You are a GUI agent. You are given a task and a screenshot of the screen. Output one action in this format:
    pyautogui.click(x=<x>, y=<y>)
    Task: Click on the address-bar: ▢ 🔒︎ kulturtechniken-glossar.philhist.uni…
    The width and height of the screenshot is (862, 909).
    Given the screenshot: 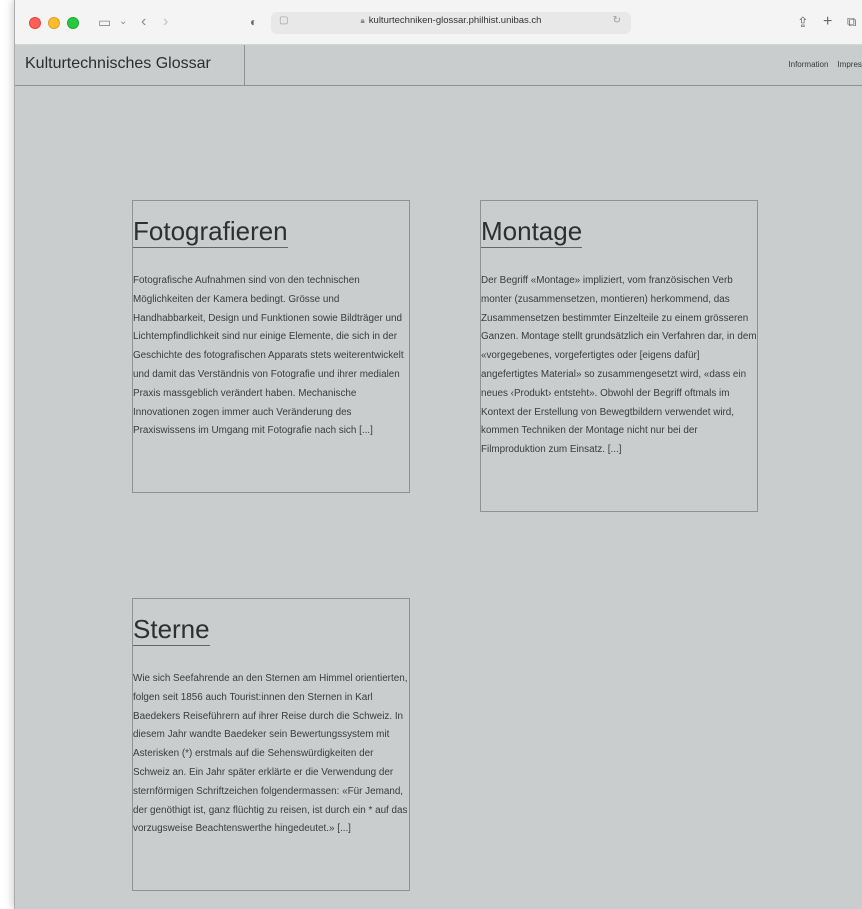 What is the action you would take?
    pyautogui.click(x=451, y=23)
    